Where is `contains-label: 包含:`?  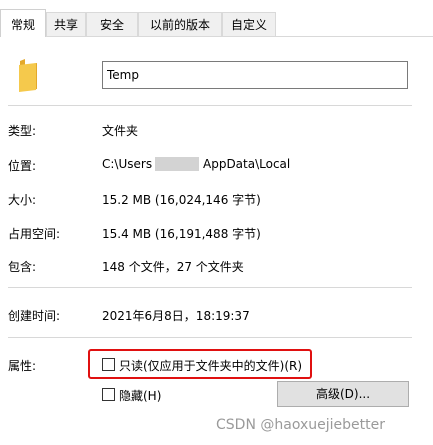
contains-label: 包含: is located at coordinates (22, 267).